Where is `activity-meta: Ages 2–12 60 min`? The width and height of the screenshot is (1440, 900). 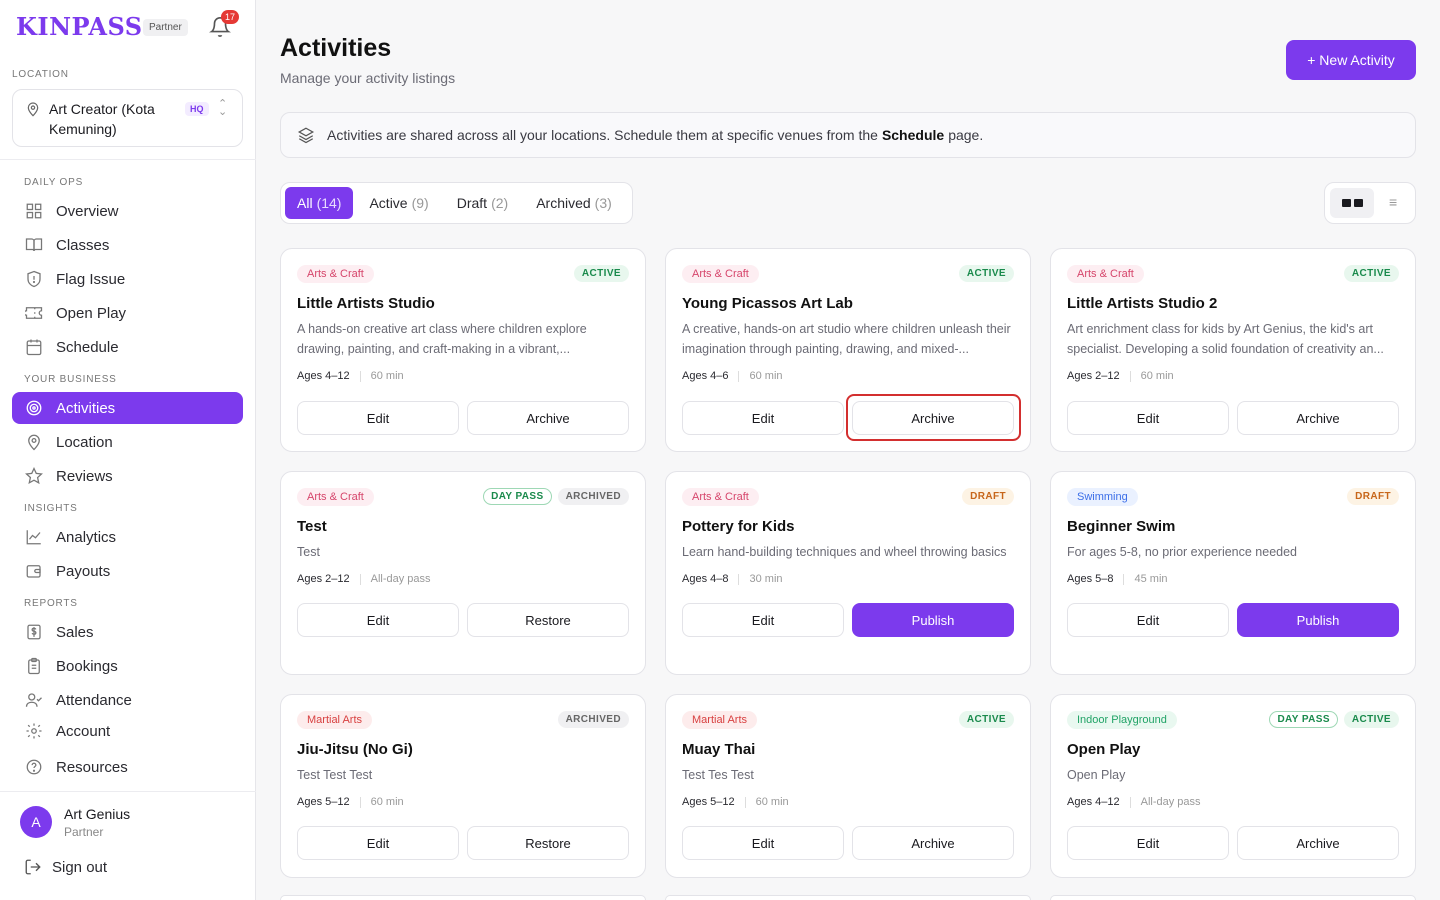 activity-meta: Ages 2–12 60 min is located at coordinates (1120, 376).